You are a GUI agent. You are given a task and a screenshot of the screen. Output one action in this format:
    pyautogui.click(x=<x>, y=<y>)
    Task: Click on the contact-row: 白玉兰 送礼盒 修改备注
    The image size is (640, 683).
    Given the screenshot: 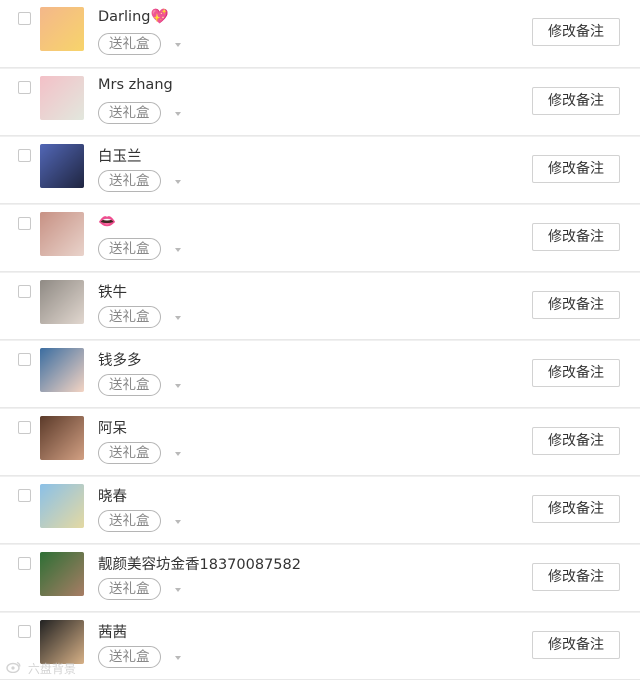 What is the action you would take?
    pyautogui.click(x=320, y=170)
    